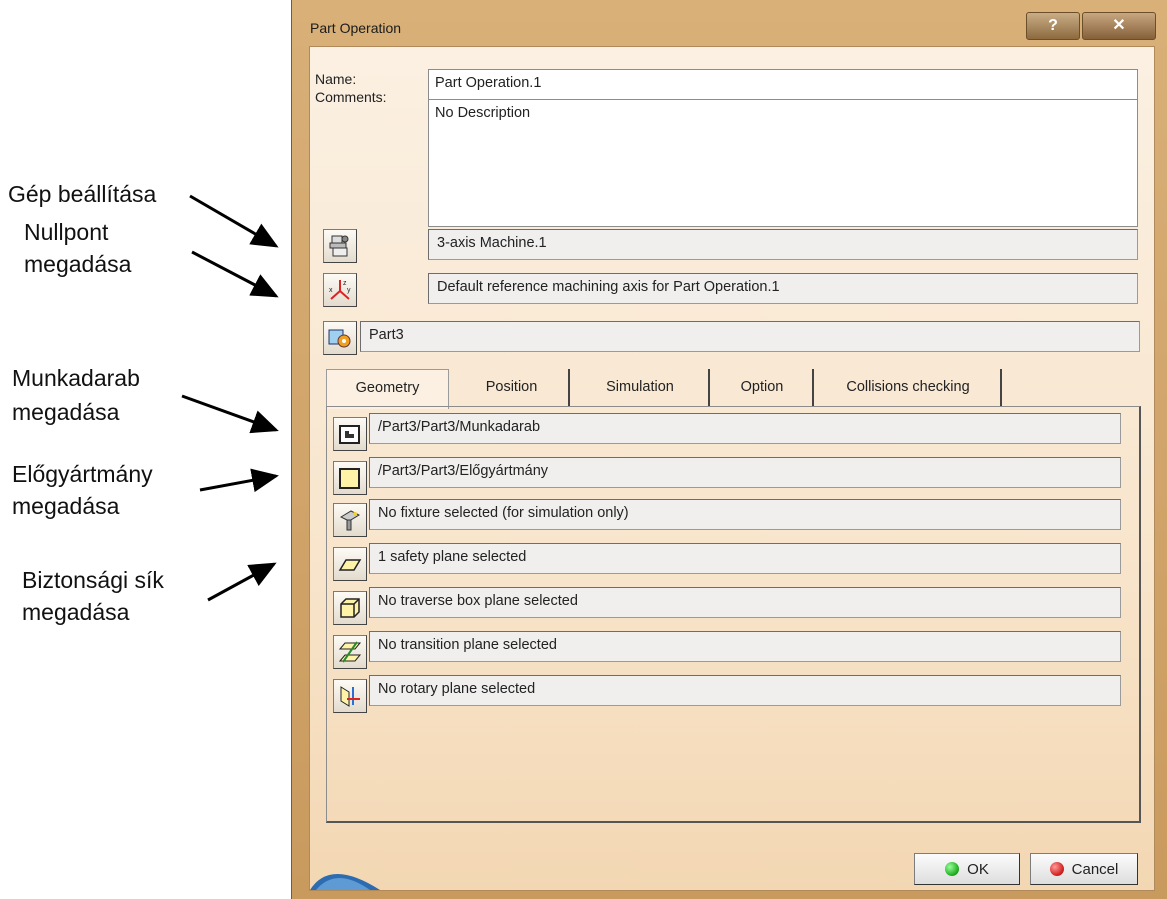 The image size is (1167, 899). What do you see at coordinates (952, 869) in the screenshot?
I see `ok-status-icon` at bounding box center [952, 869].